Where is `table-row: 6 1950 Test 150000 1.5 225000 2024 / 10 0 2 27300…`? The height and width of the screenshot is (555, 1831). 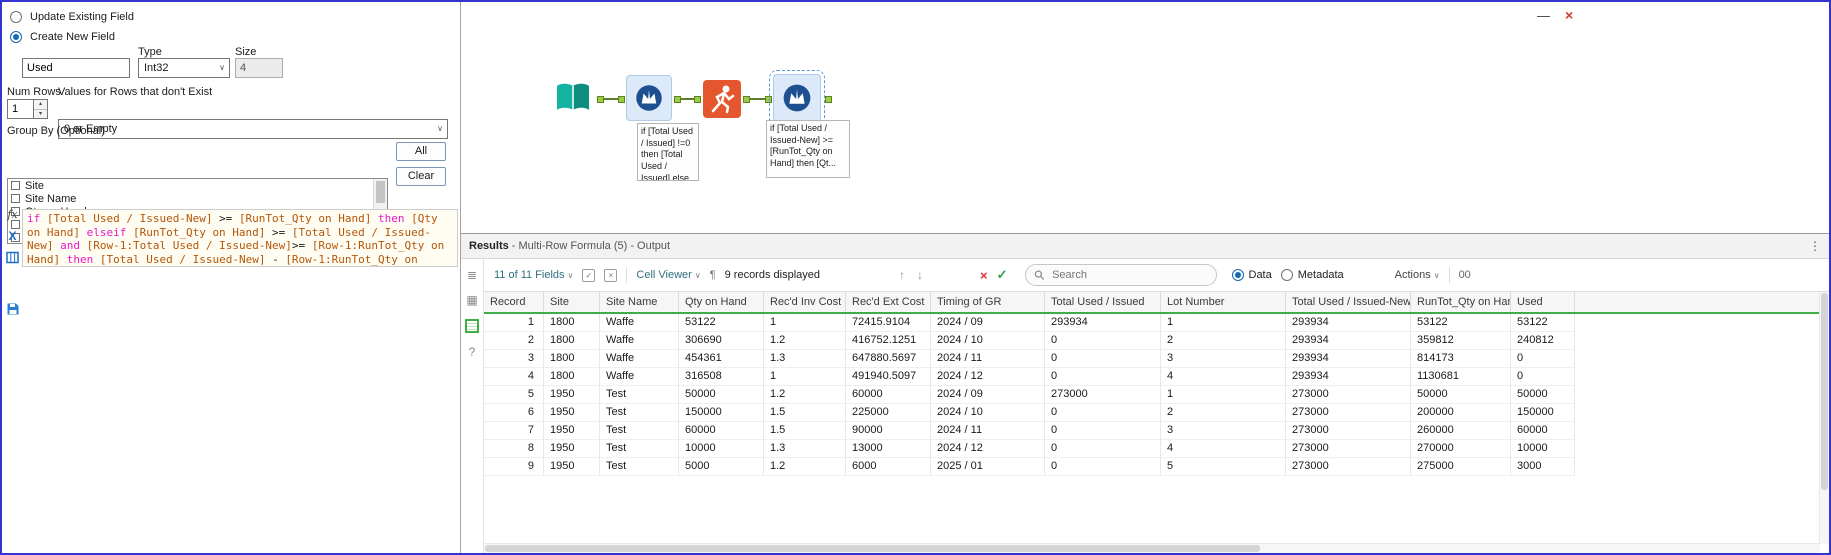 table-row: 6 1950 Test 150000 1.5 225000 2024 / 10 0 2 27300… is located at coordinates (1156, 413).